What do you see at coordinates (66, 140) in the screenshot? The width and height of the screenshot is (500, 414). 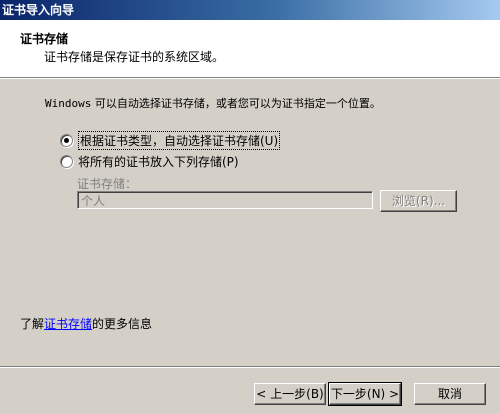 I see `auto-select-radio` at bounding box center [66, 140].